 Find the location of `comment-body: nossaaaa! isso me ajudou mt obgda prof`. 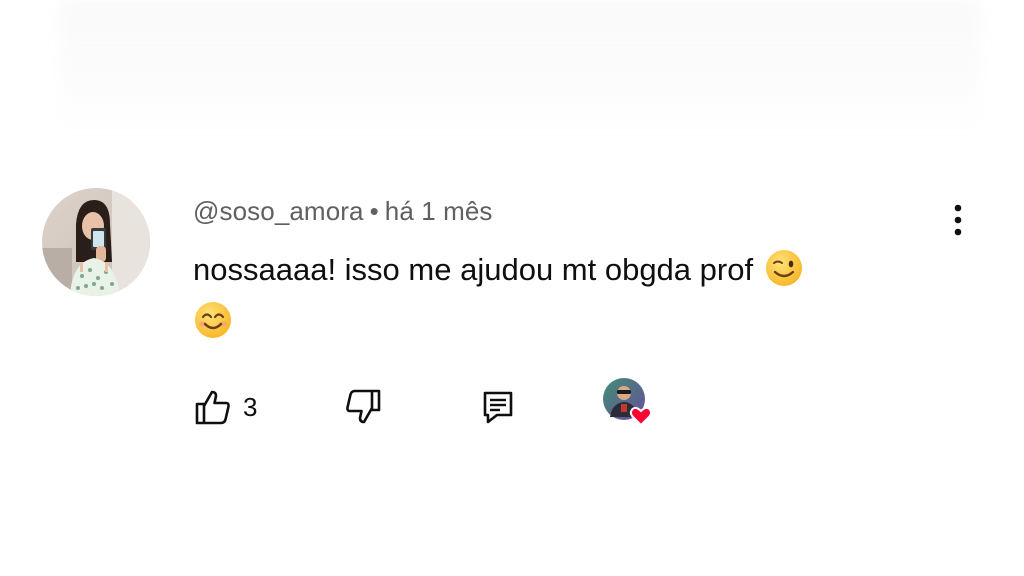

comment-body: nossaaaa! isso me ajudou mt obgda prof is located at coordinates (573, 296).